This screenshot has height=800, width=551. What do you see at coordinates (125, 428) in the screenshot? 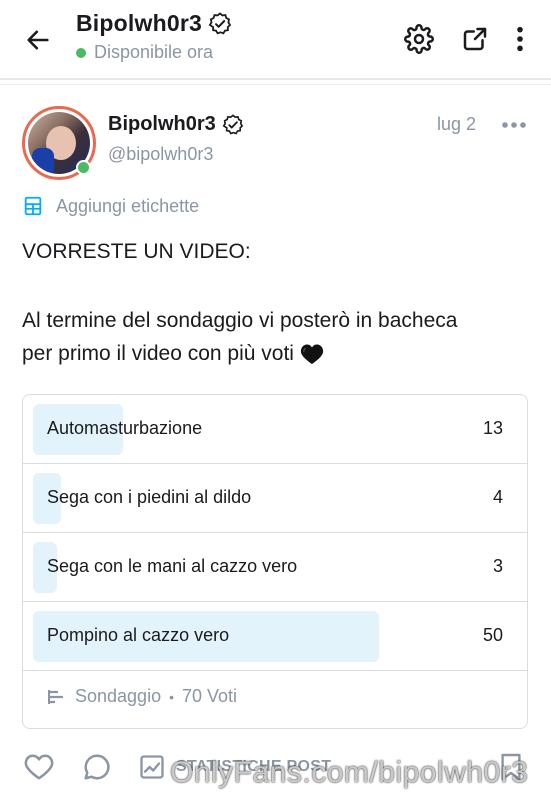
I see `poll-option-label: Automasturbazione` at bounding box center [125, 428].